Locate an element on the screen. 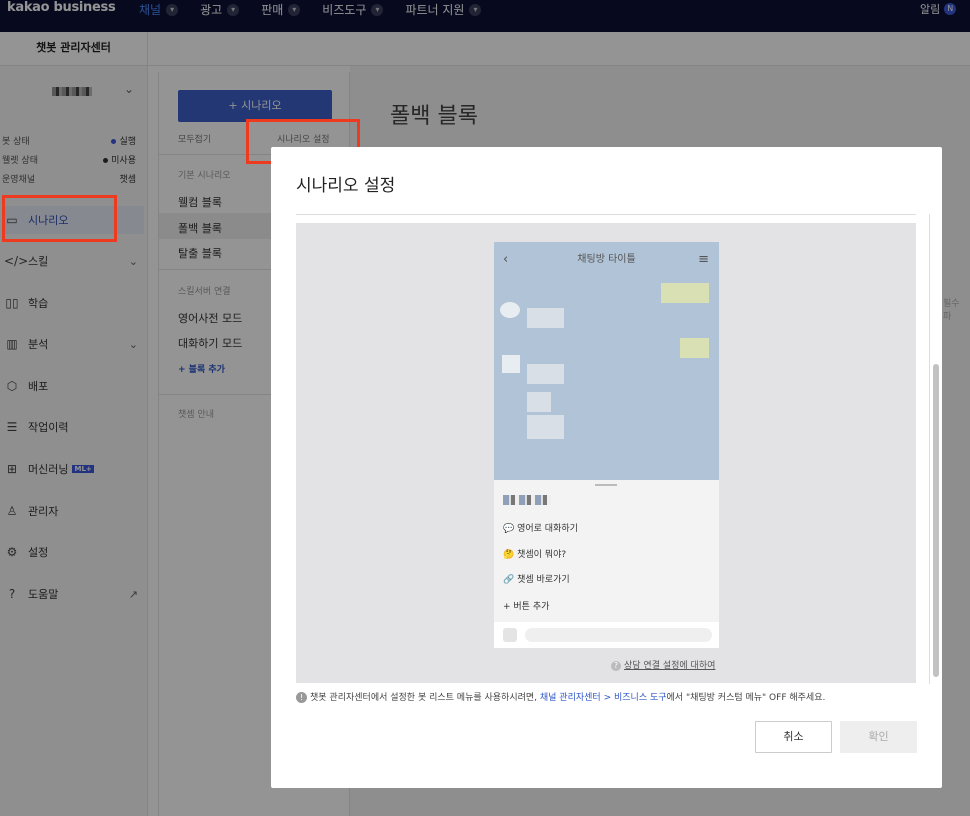 This screenshot has width=970, height=816. info-icon: ! is located at coordinates (301, 697).